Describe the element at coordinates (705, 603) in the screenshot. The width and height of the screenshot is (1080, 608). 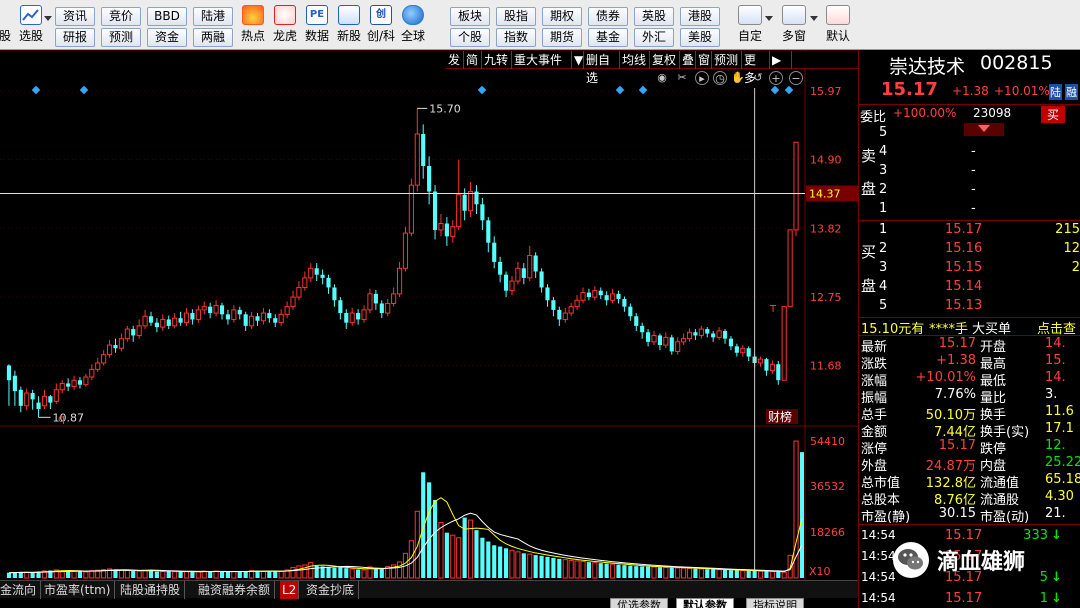
I see `param-tab: 默认参数` at that location.